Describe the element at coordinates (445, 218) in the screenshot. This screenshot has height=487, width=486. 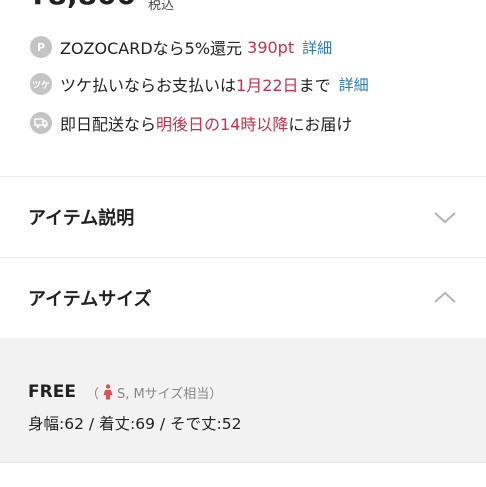
I see `chevron-down-icon` at that location.